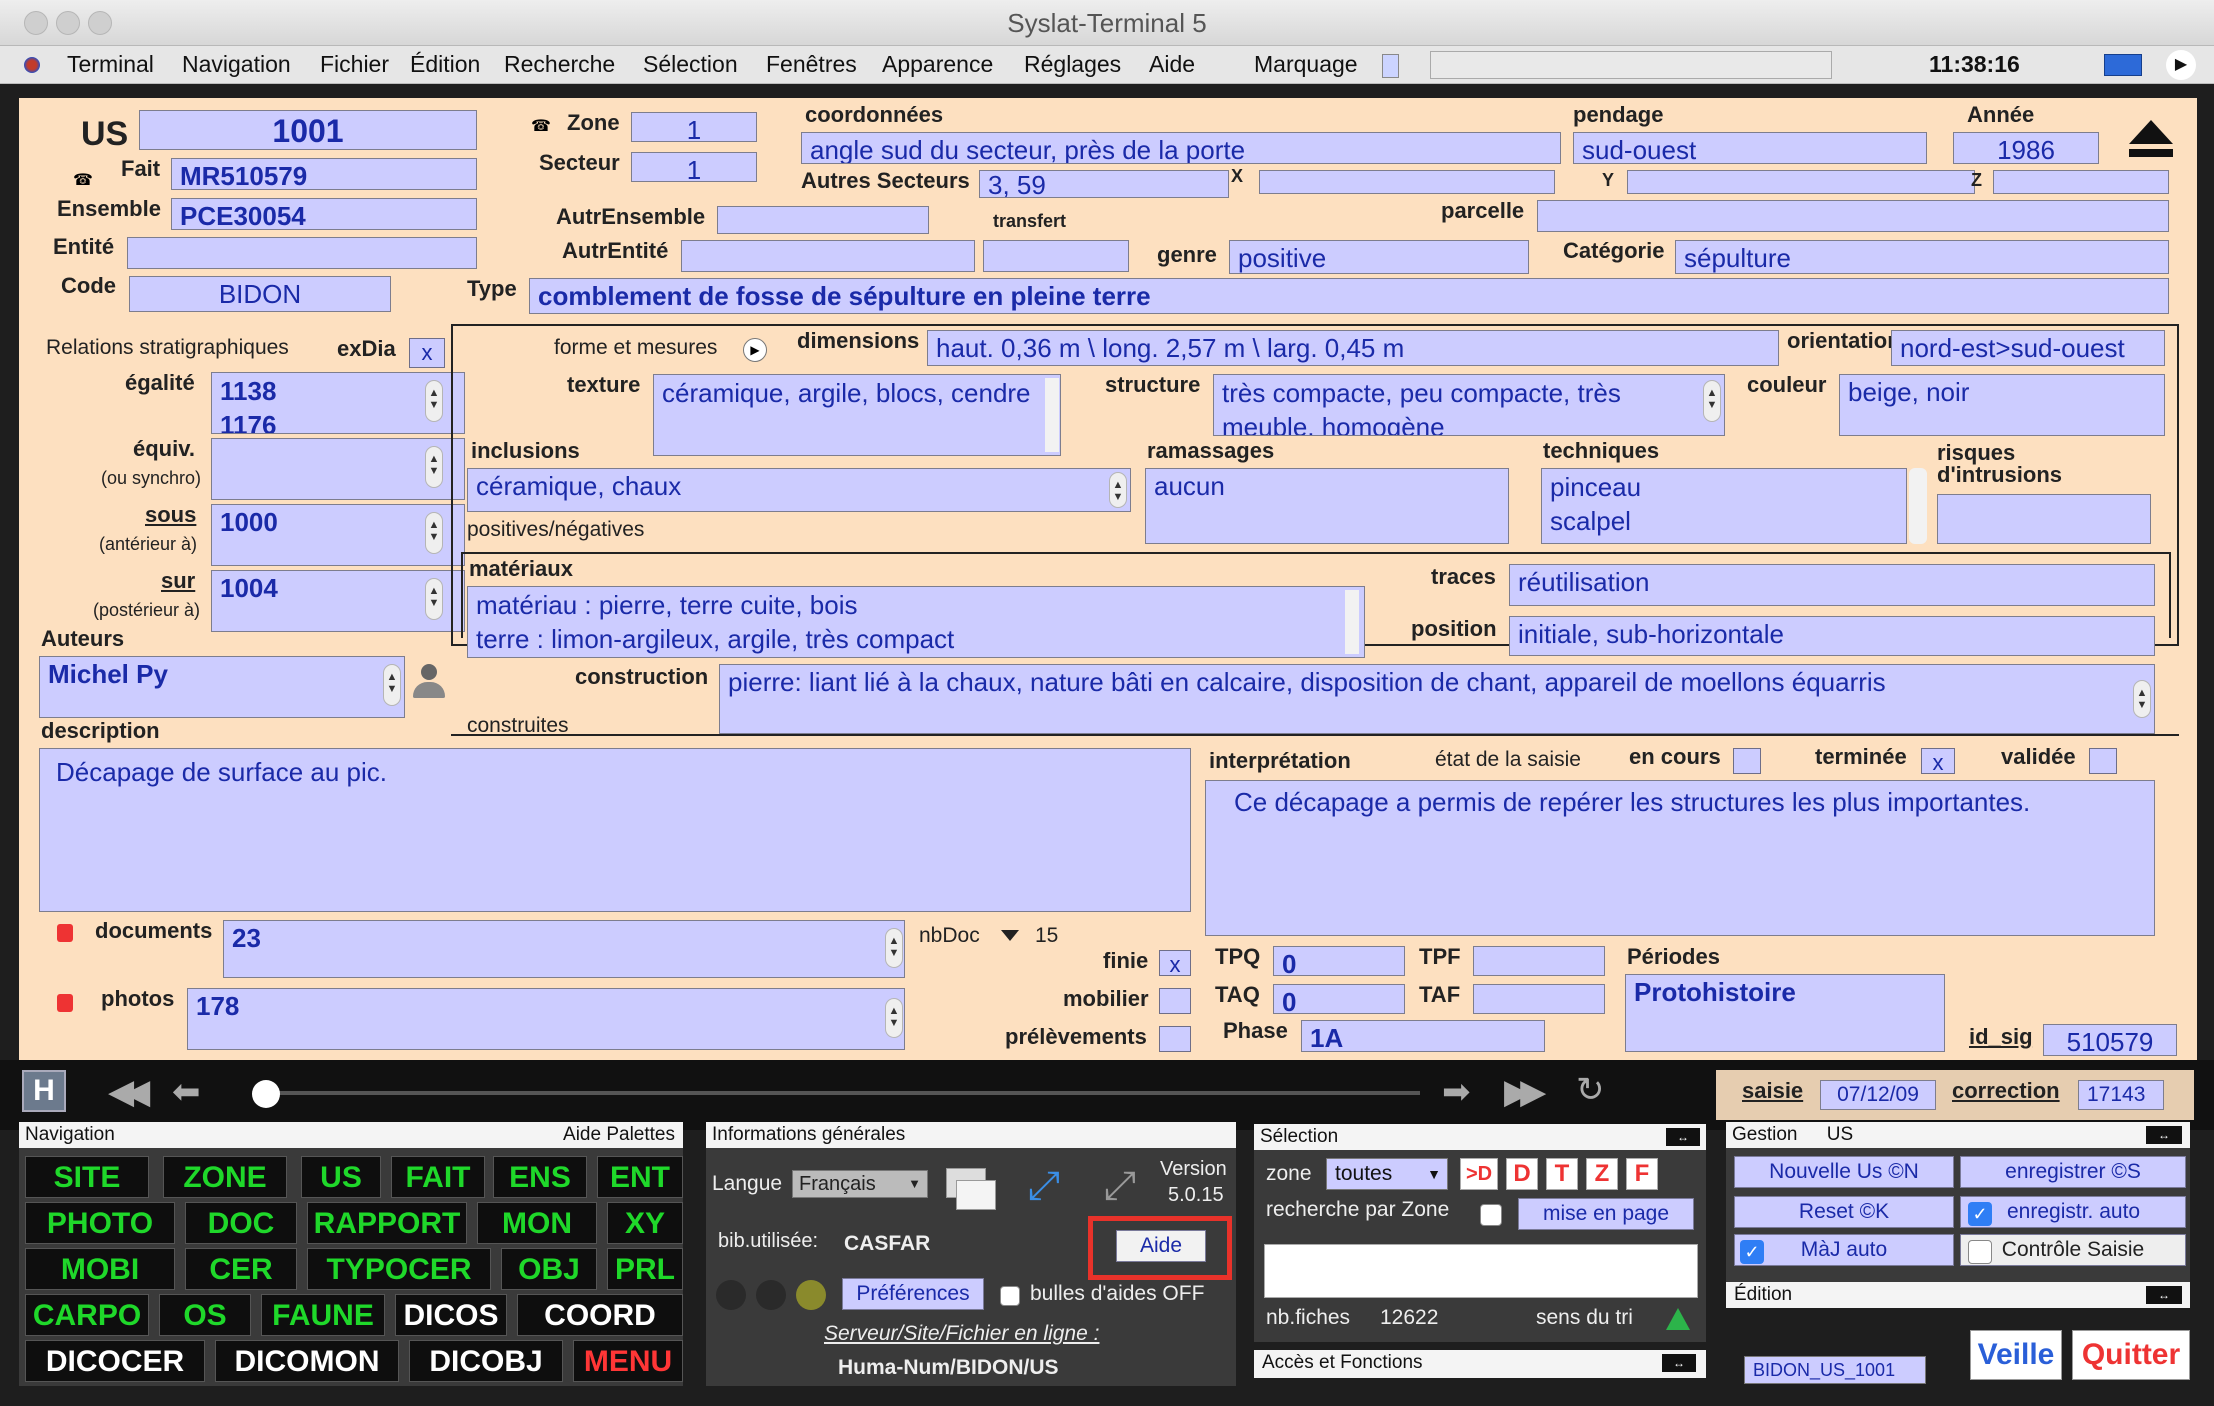  What do you see at coordinates (2081, 182) in the screenshot?
I see `z-field` at bounding box center [2081, 182].